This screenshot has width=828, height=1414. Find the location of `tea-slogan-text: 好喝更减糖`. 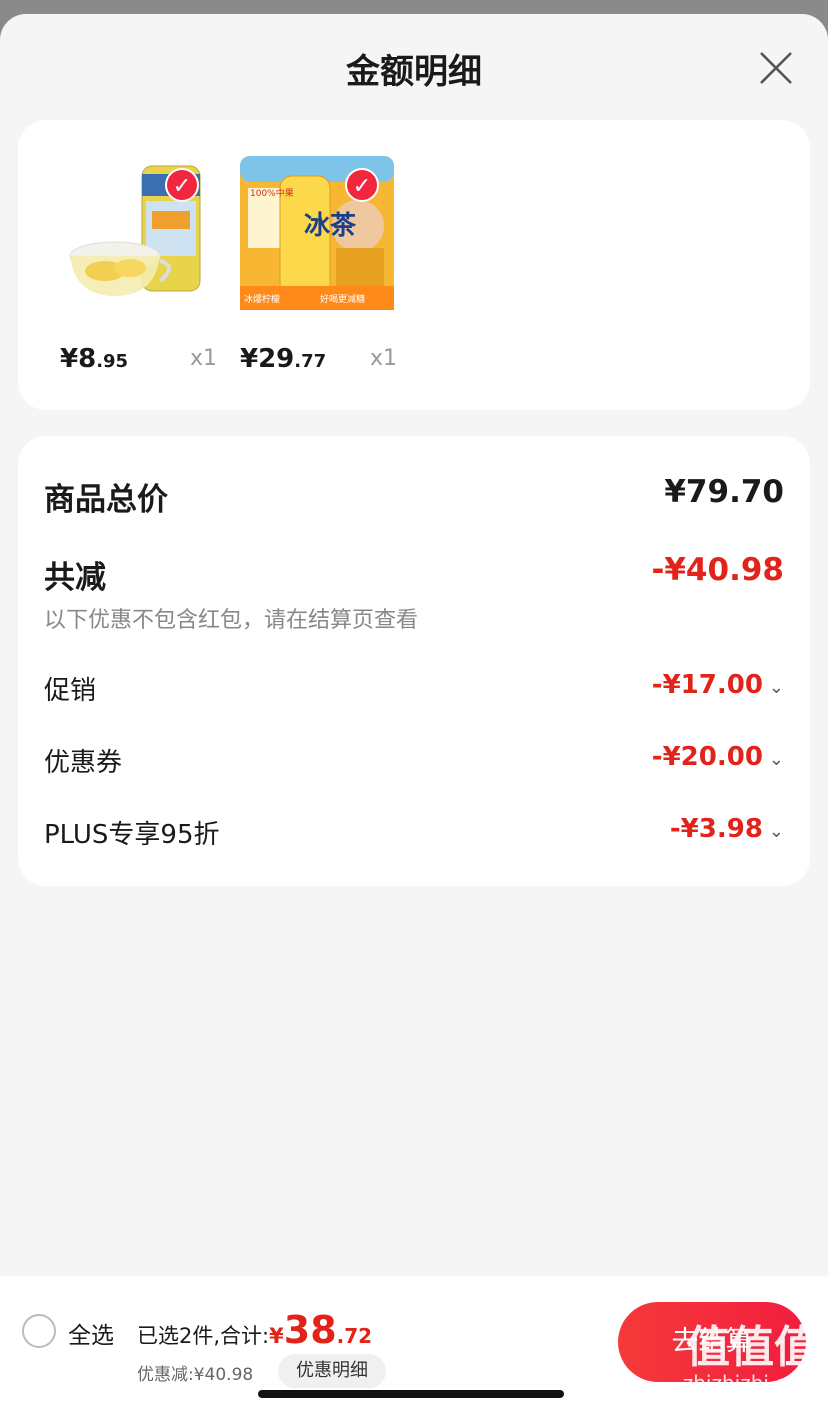

tea-slogan-text: 好喝更减糖 is located at coordinates (342, 299).